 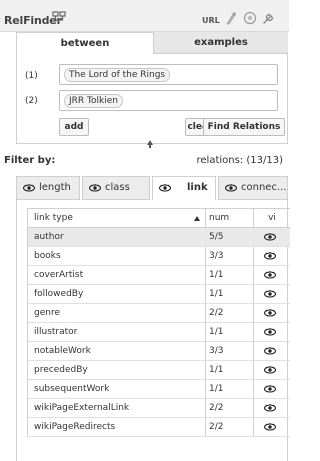 I want to click on link-type-cell: wikiPageExternalLink, so click(x=82, y=408).